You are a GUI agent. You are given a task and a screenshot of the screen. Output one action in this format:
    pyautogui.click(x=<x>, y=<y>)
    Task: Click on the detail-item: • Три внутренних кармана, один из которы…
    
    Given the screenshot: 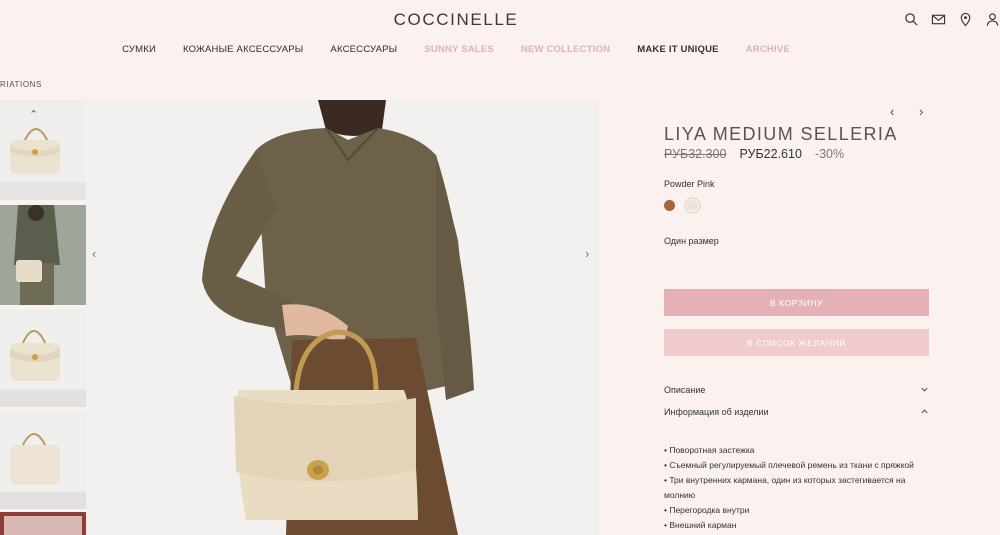 What is the action you would take?
    pyautogui.click(x=785, y=487)
    